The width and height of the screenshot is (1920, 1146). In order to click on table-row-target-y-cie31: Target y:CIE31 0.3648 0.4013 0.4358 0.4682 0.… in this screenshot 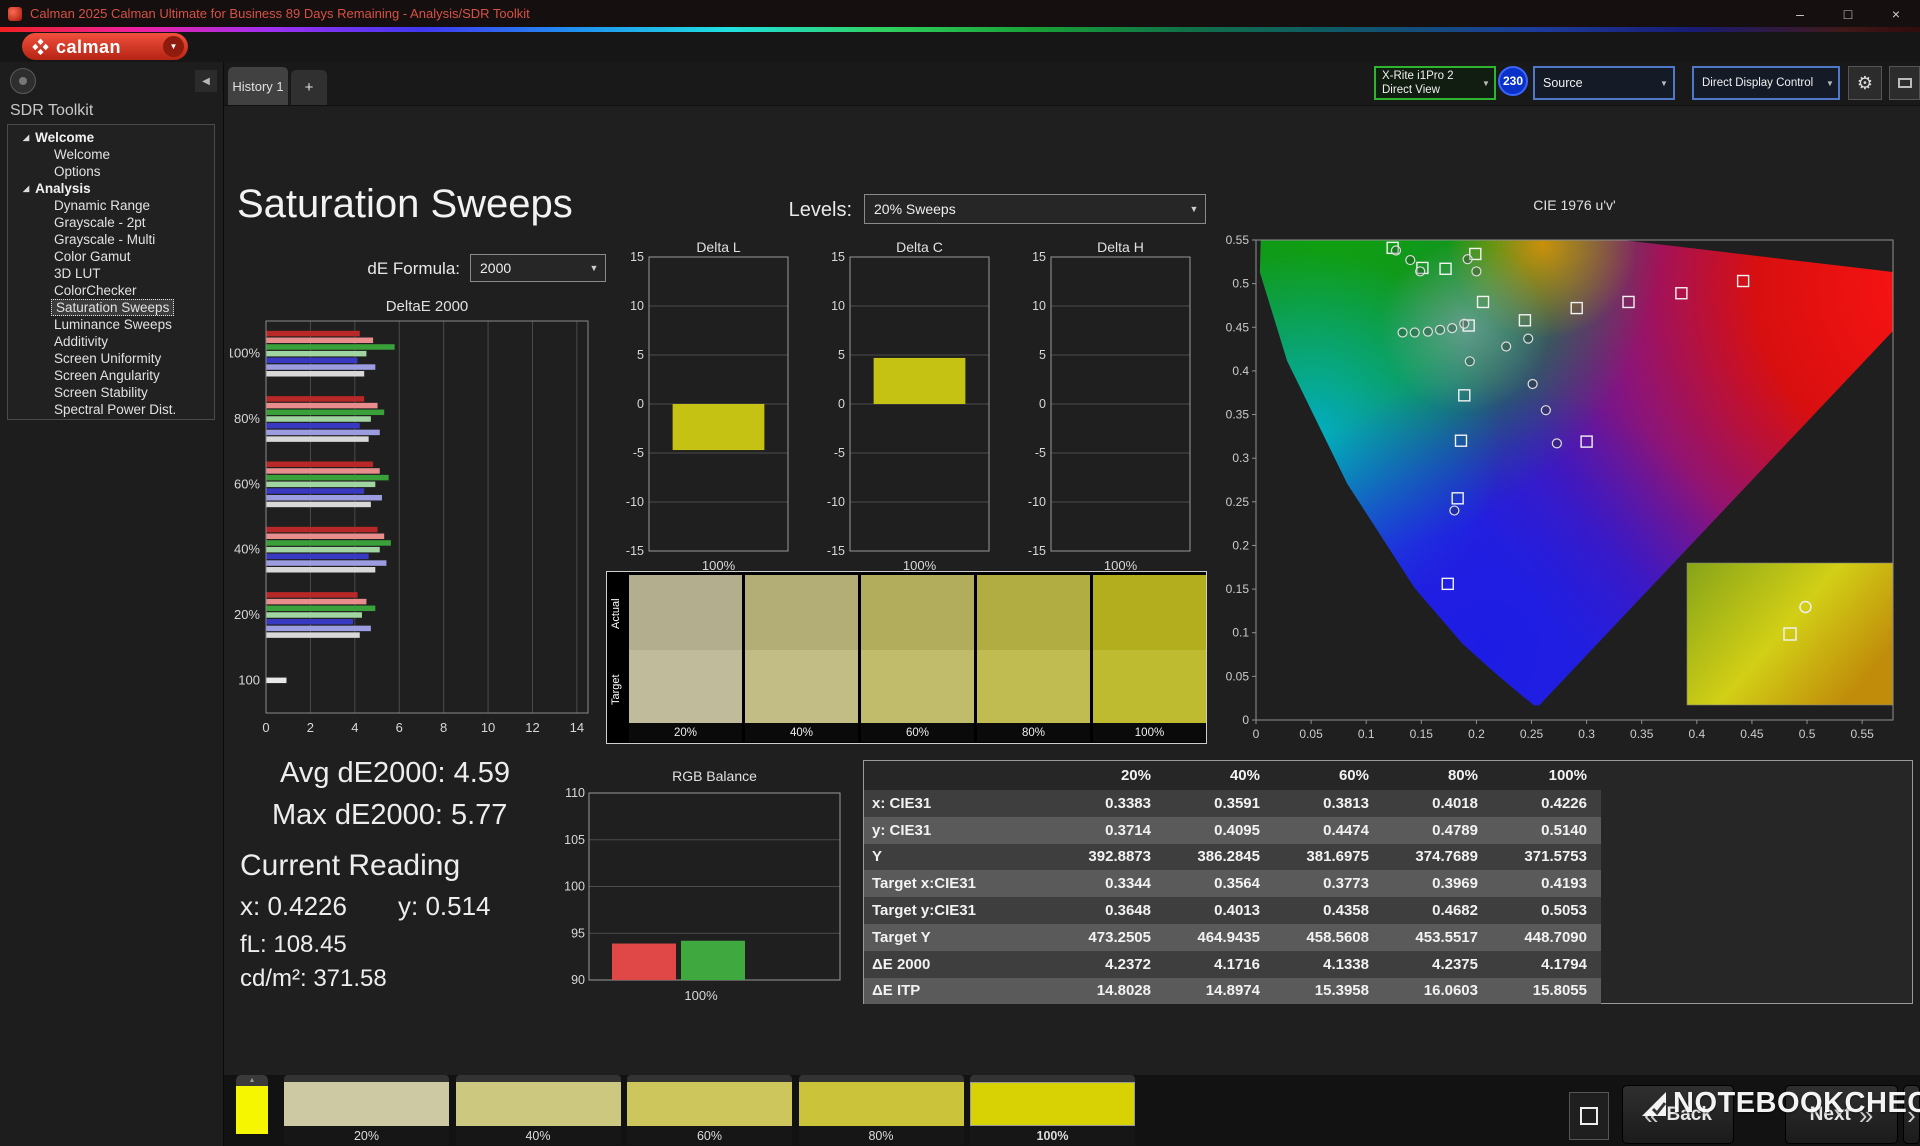, I will do `click(1232, 910)`.